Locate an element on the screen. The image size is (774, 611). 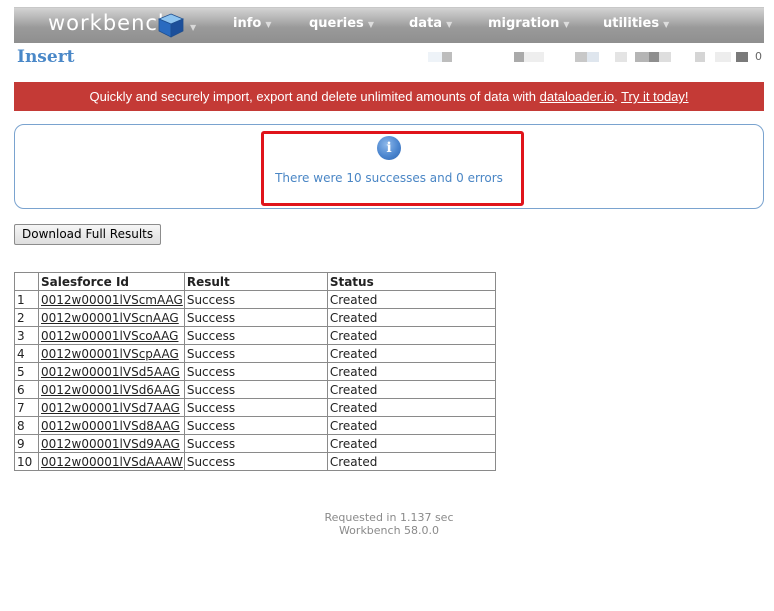
table-row: 7 0012w00001lVSd7AAG Success Created is located at coordinates (255, 407).